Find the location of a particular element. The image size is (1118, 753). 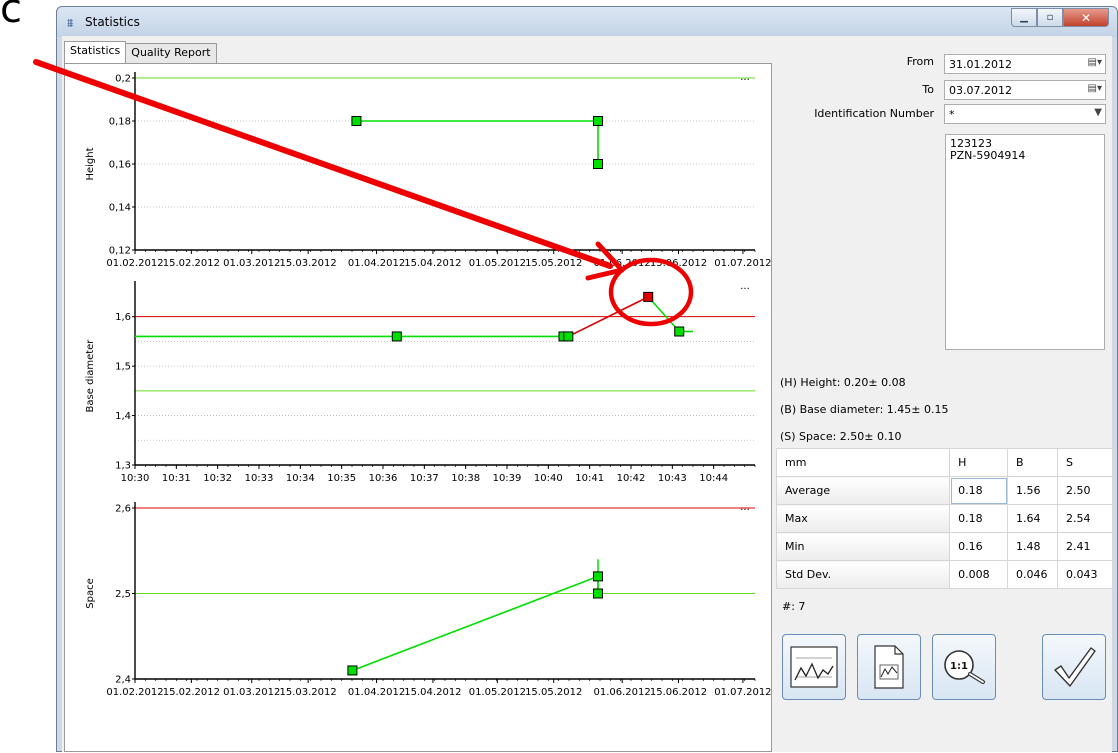

x-tick-label: 01.07.2012 is located at coordinates (742, 692).